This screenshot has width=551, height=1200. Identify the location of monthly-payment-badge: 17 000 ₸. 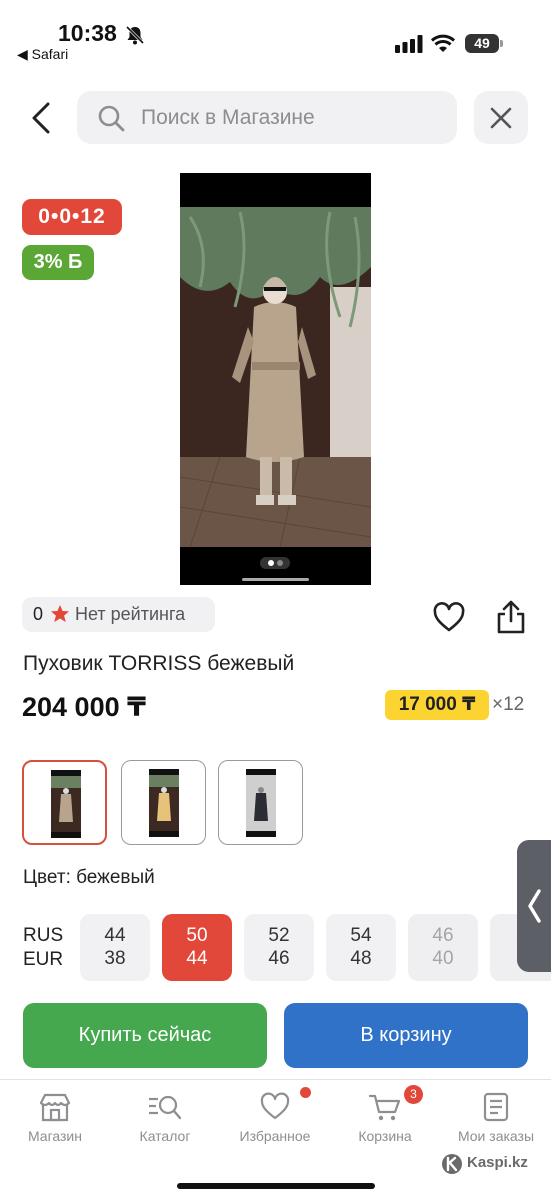
(437, 705).